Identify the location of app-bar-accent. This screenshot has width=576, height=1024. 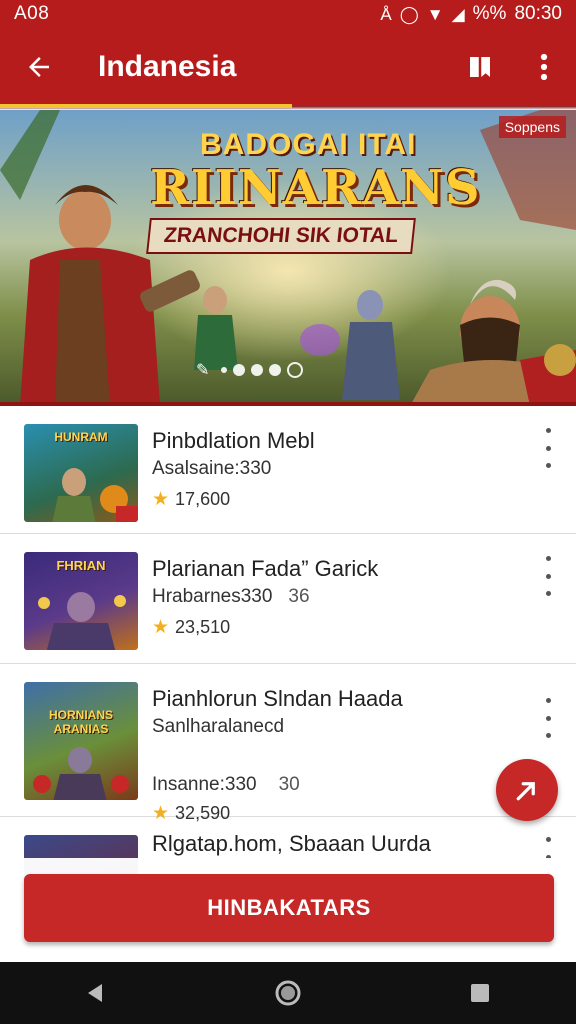
(146, 106).